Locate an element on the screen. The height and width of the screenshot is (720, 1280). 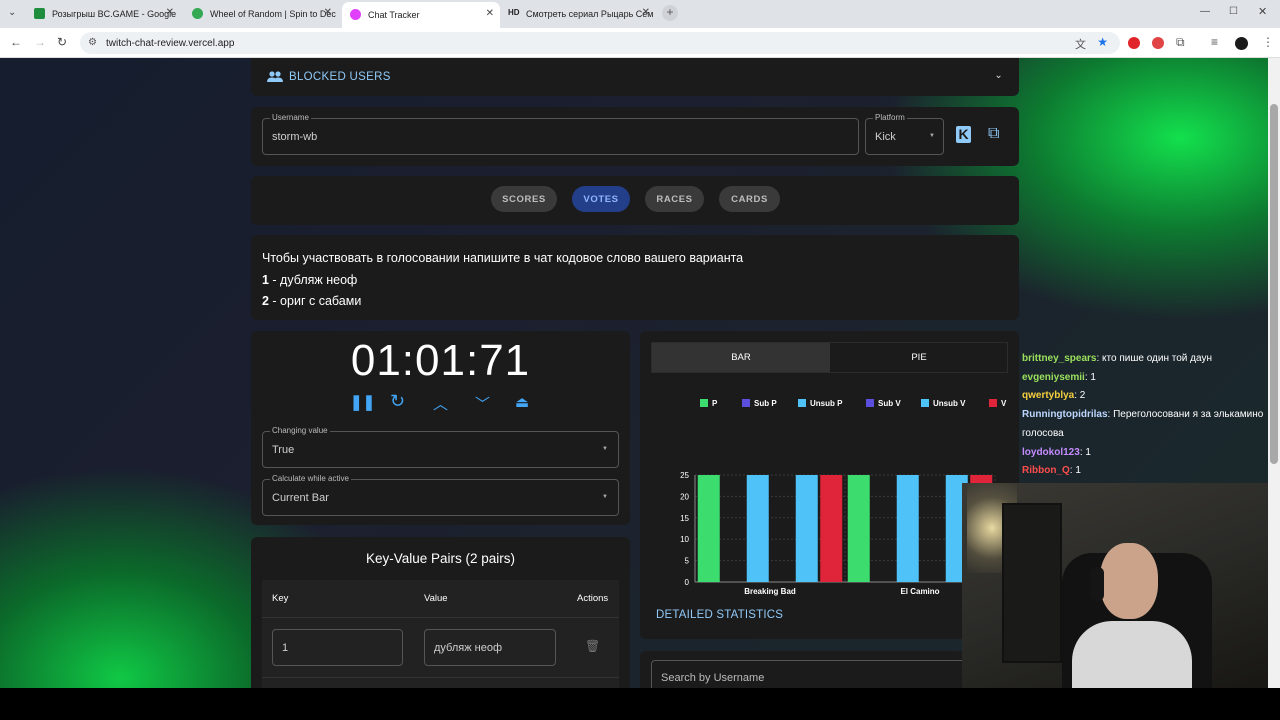
headphones is located at coordinates (1097, 584).